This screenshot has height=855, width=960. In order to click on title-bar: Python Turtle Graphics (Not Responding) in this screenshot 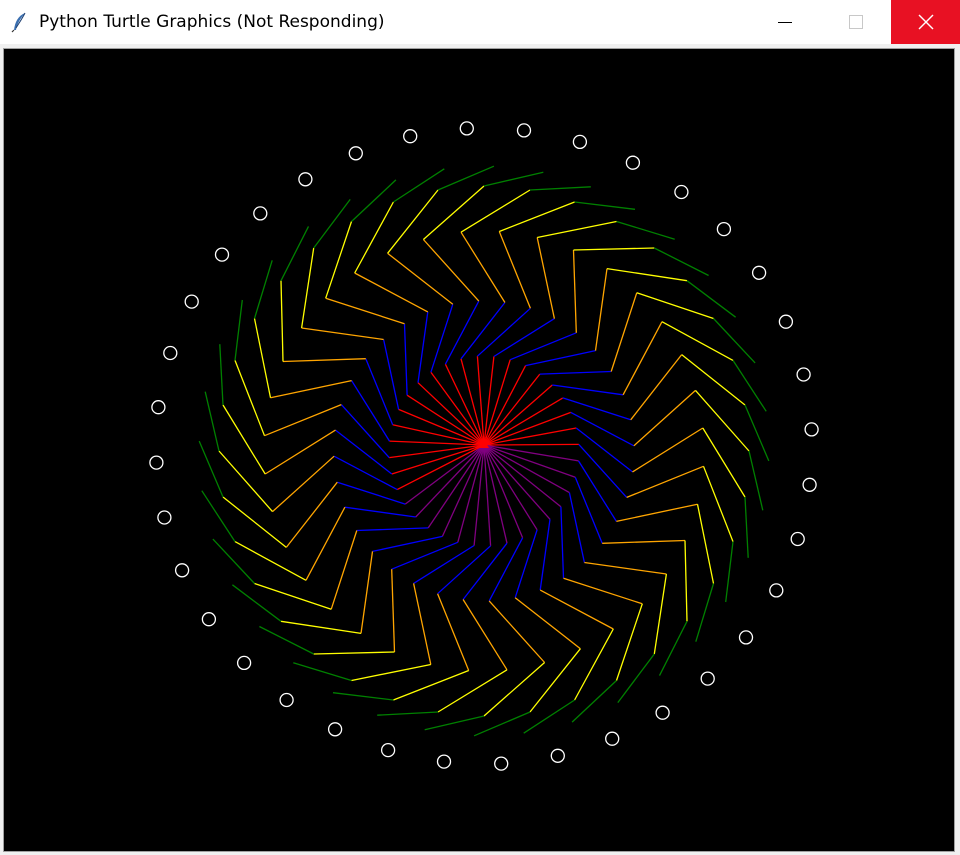, I will do `click(480, 22)`.